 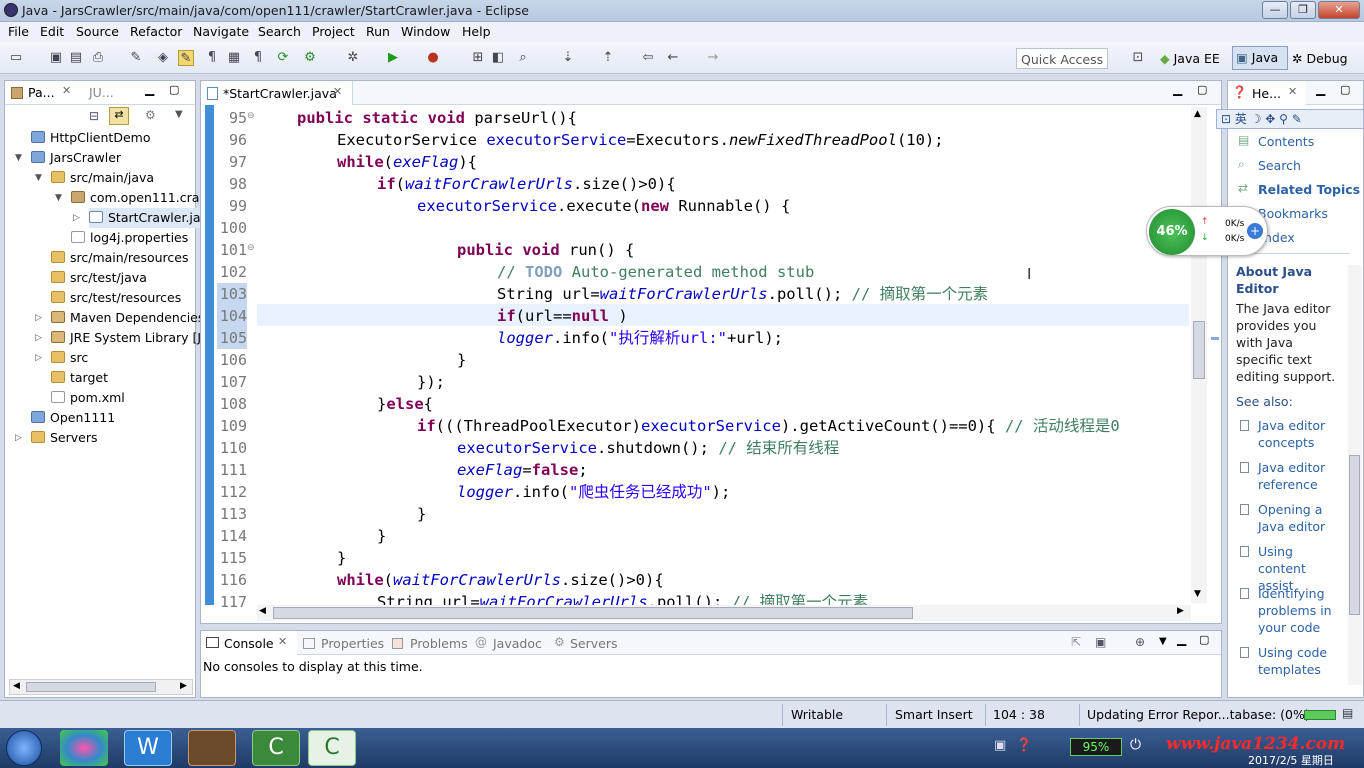 What do you see at coordinates (648, 448) in the screenshot?
I see `code-line: executorService.shutdown(); // 结束所有线程` at bounding box center [648, 448].